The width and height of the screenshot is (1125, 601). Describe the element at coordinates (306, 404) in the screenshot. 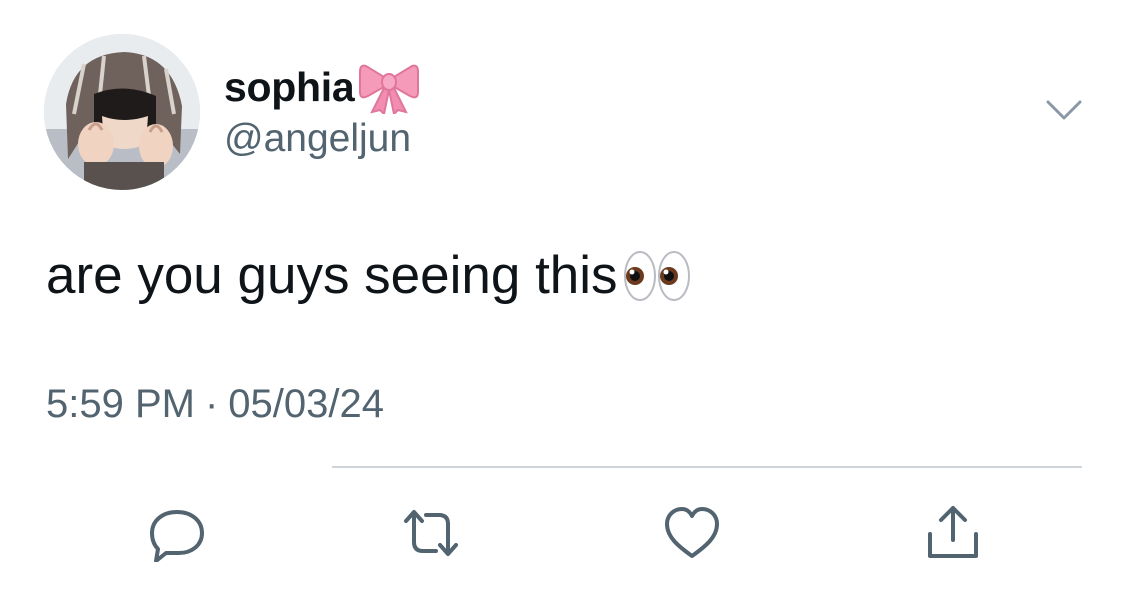

I see `tweet-date: 05/03/24` at that location.